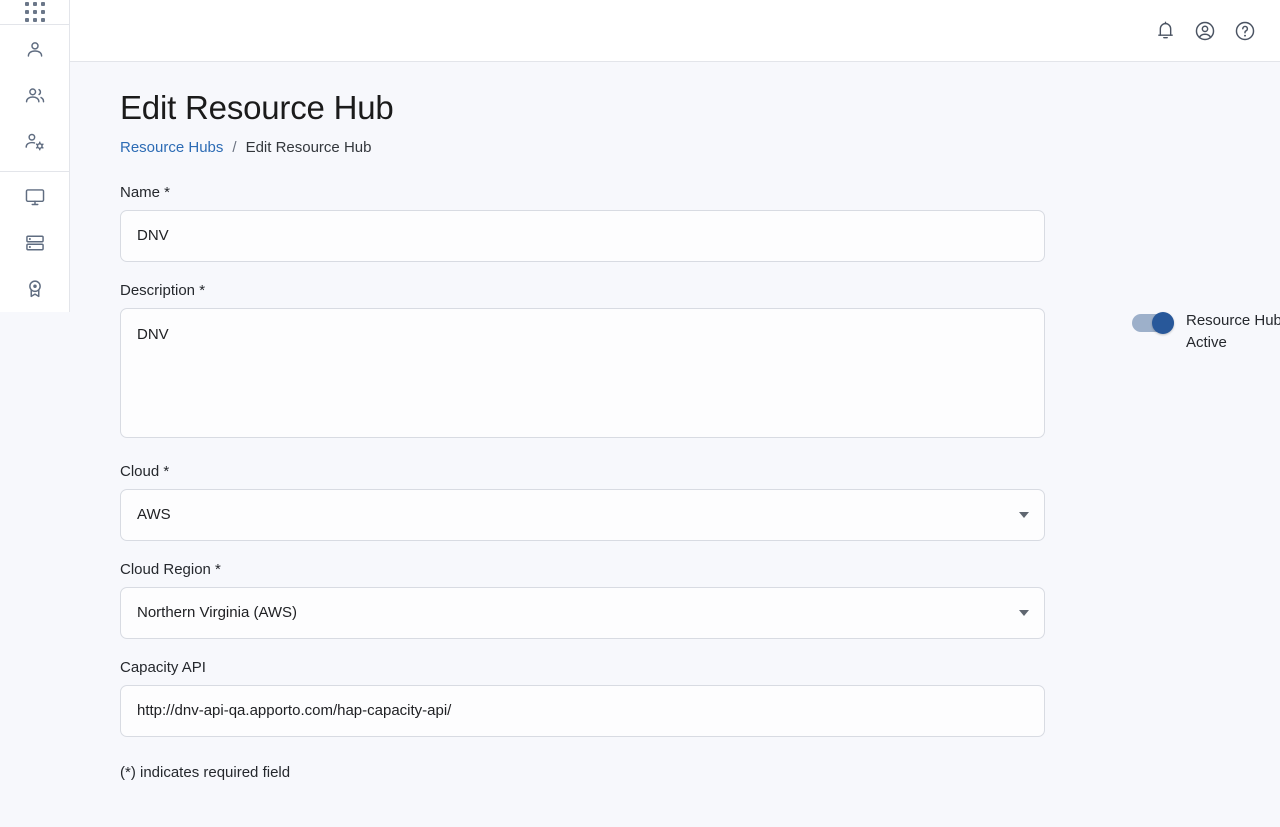  I want to click on resource-hub-active-label: Resource Hub Active, so click(1233, 331).